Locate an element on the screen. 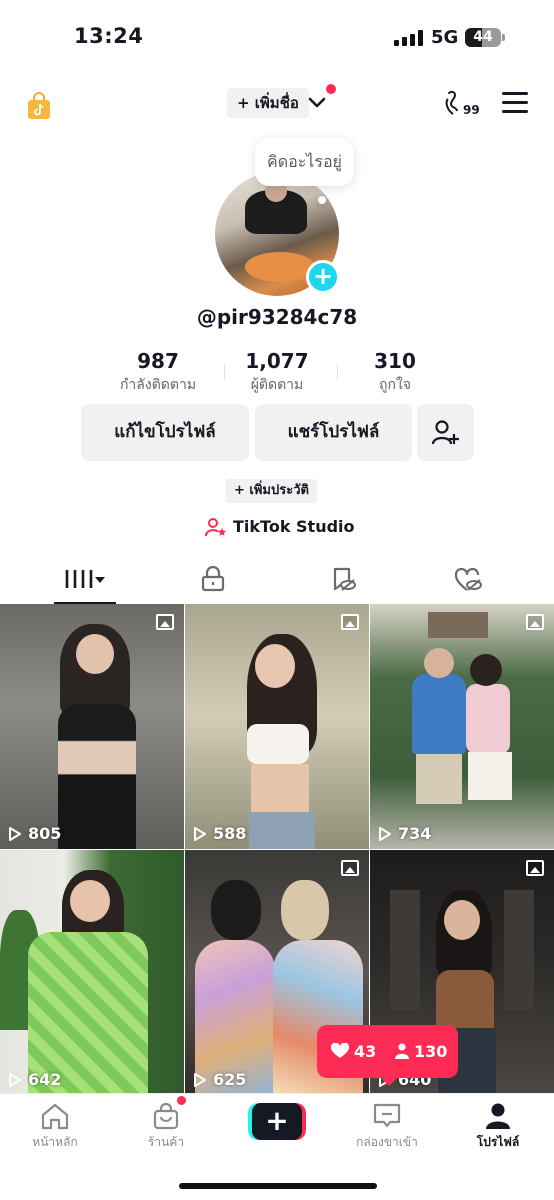 This screenshot has width=554, height=1200. view-count: 625 is located at coordinates (219, 1080).